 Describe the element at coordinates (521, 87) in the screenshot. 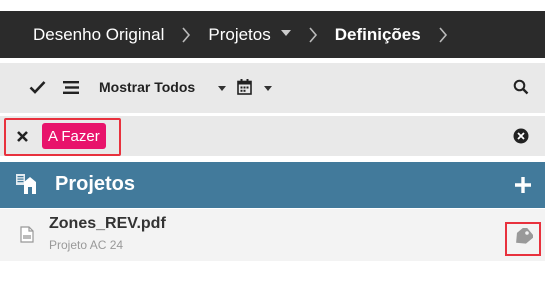

I see `search-icon` at that location.